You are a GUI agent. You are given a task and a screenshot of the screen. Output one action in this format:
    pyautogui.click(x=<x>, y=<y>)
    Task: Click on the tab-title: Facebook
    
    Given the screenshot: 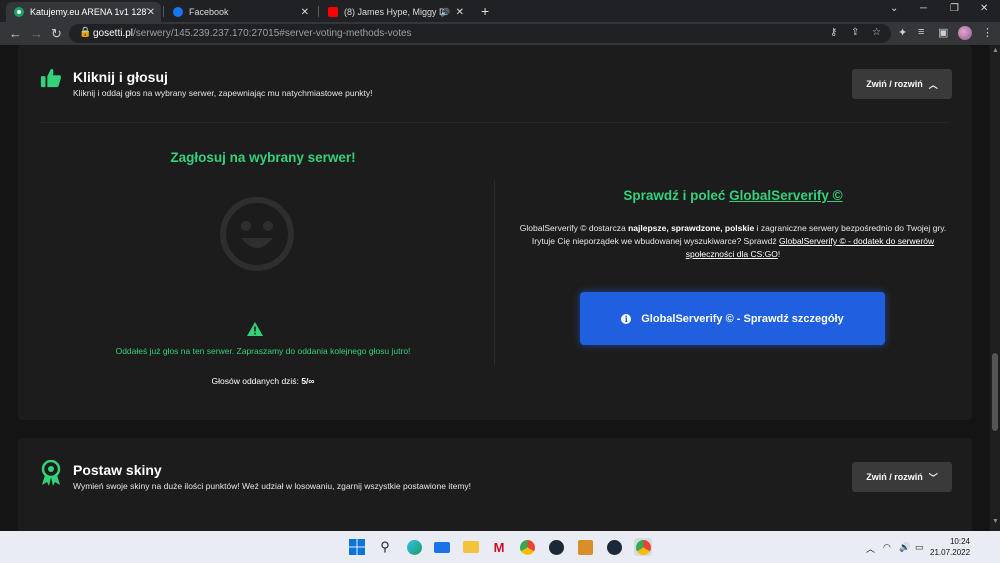 What is the action you would take?
    pyautogui.click(x=209, y=12)
    